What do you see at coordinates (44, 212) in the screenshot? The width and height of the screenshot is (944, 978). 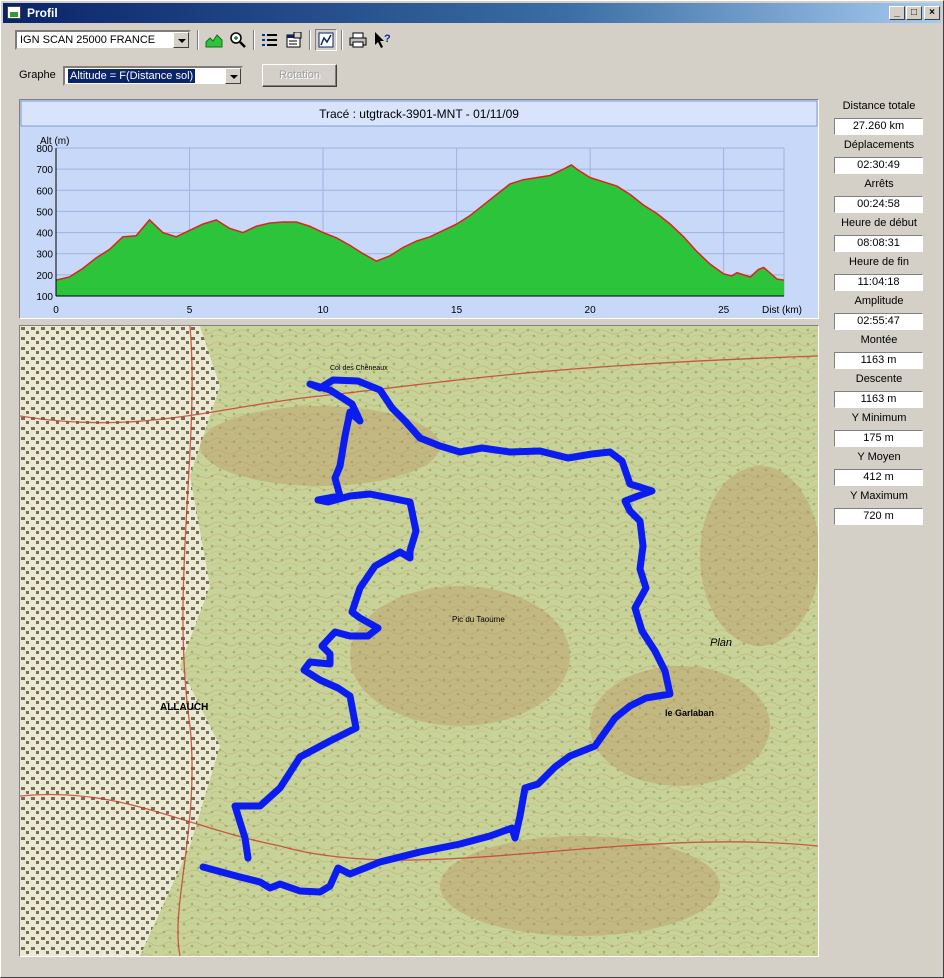 I see `y-tick-label: 500` at bounding box center [44, 212].